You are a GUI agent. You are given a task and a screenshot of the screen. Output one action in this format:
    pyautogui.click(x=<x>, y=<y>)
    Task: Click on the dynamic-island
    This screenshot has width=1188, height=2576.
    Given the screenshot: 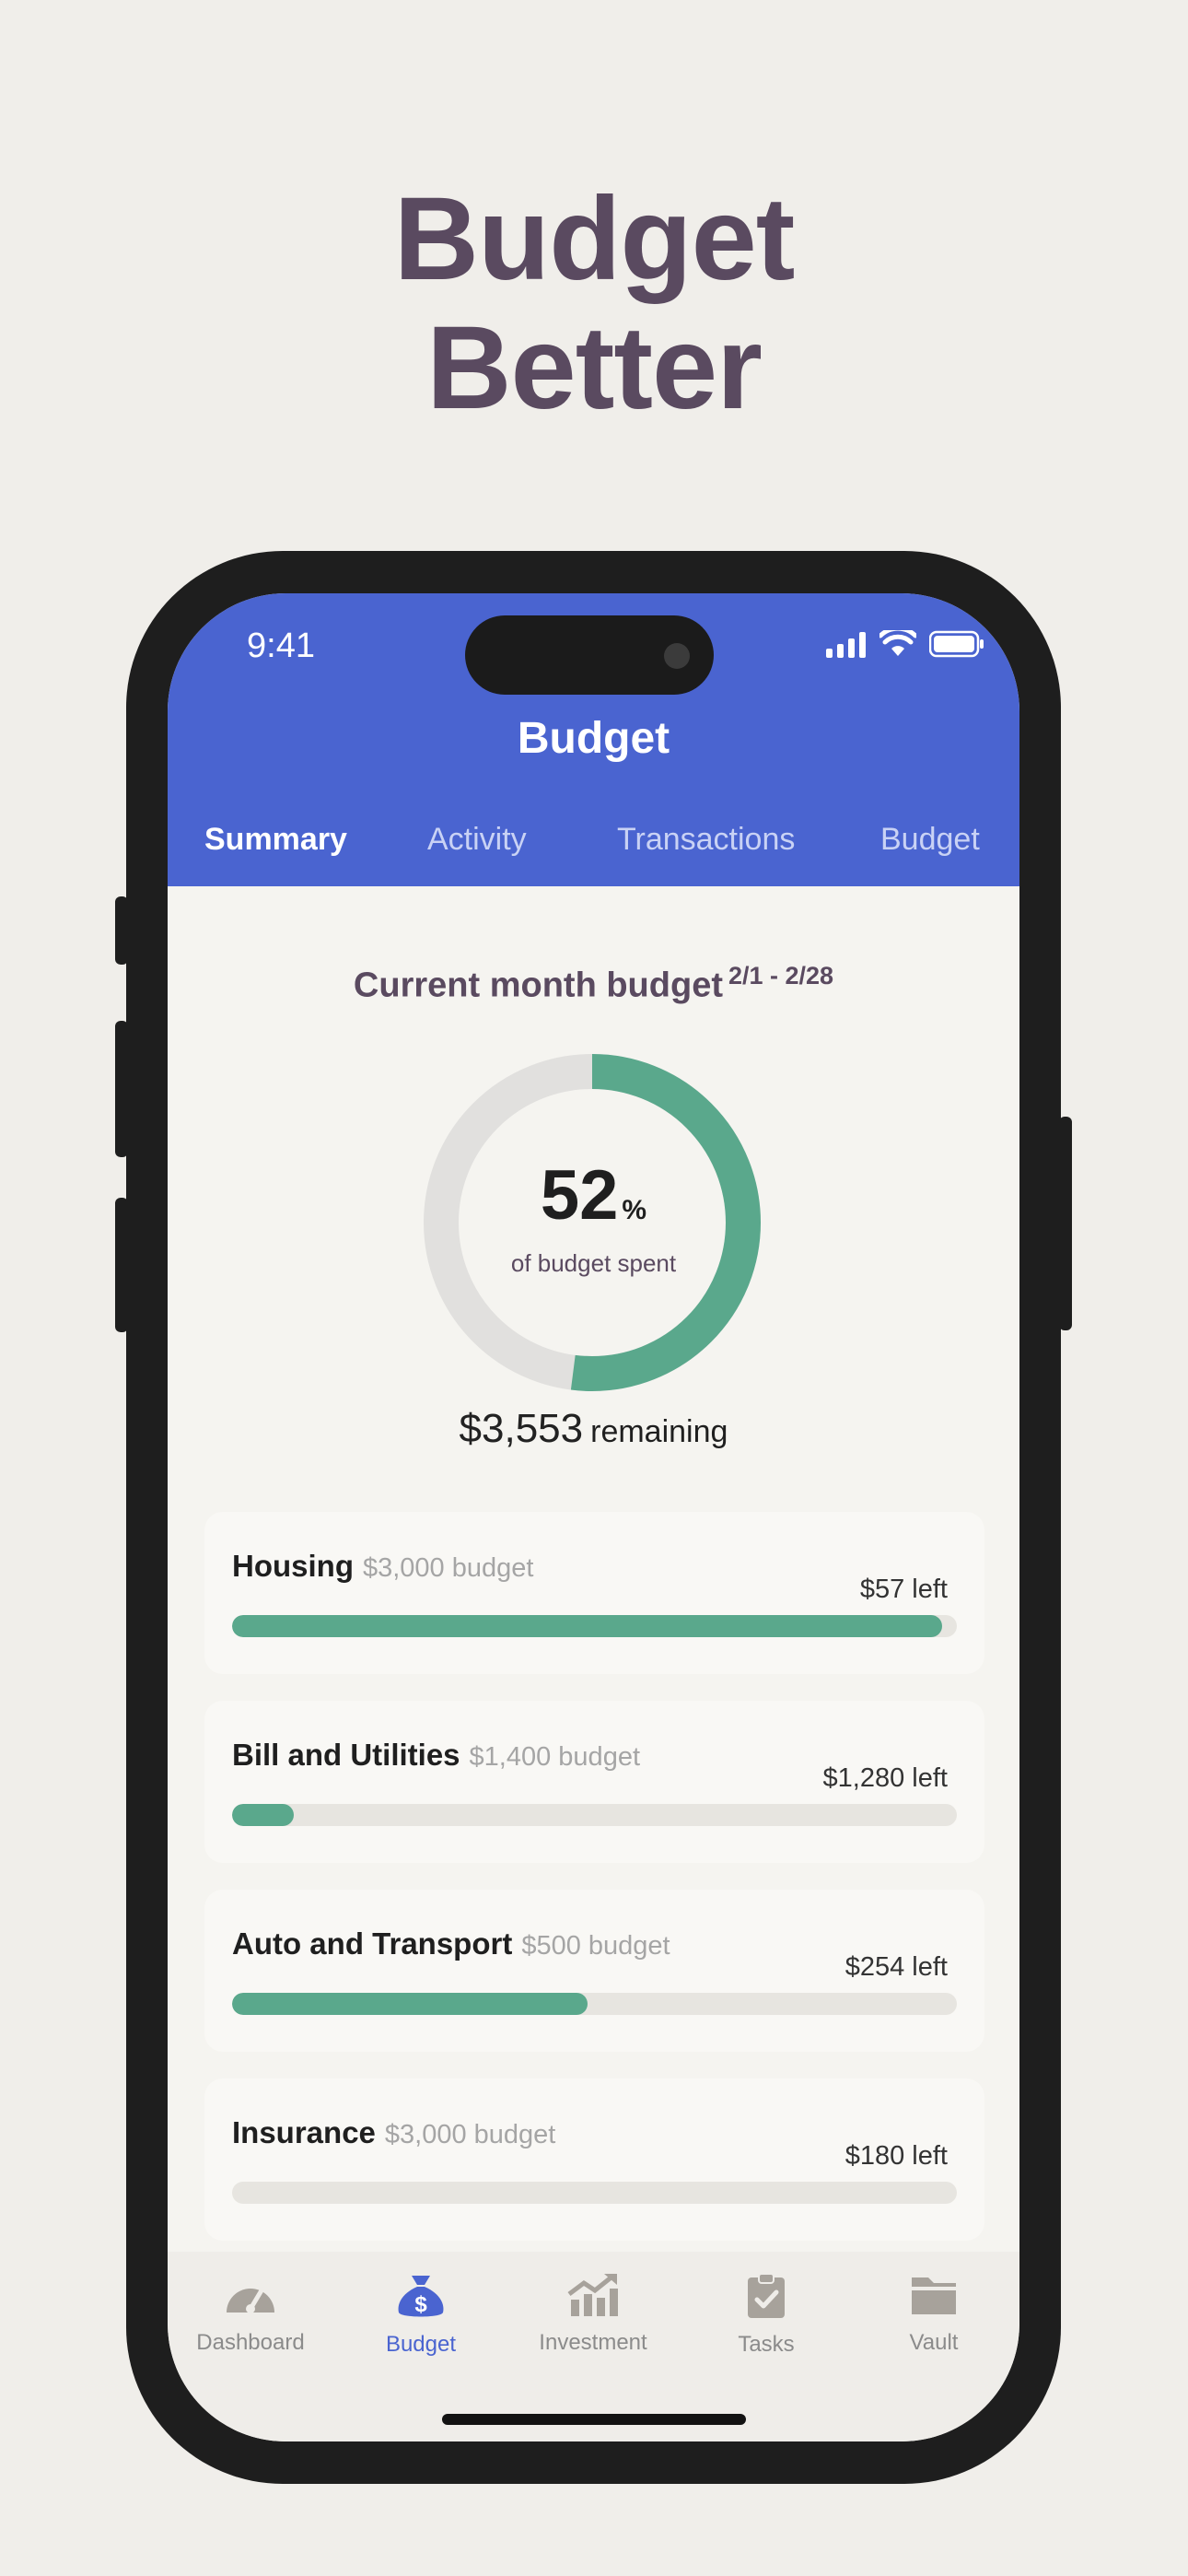 What is the action you would take?
    pyautogui.click(x=589, y=655)
    